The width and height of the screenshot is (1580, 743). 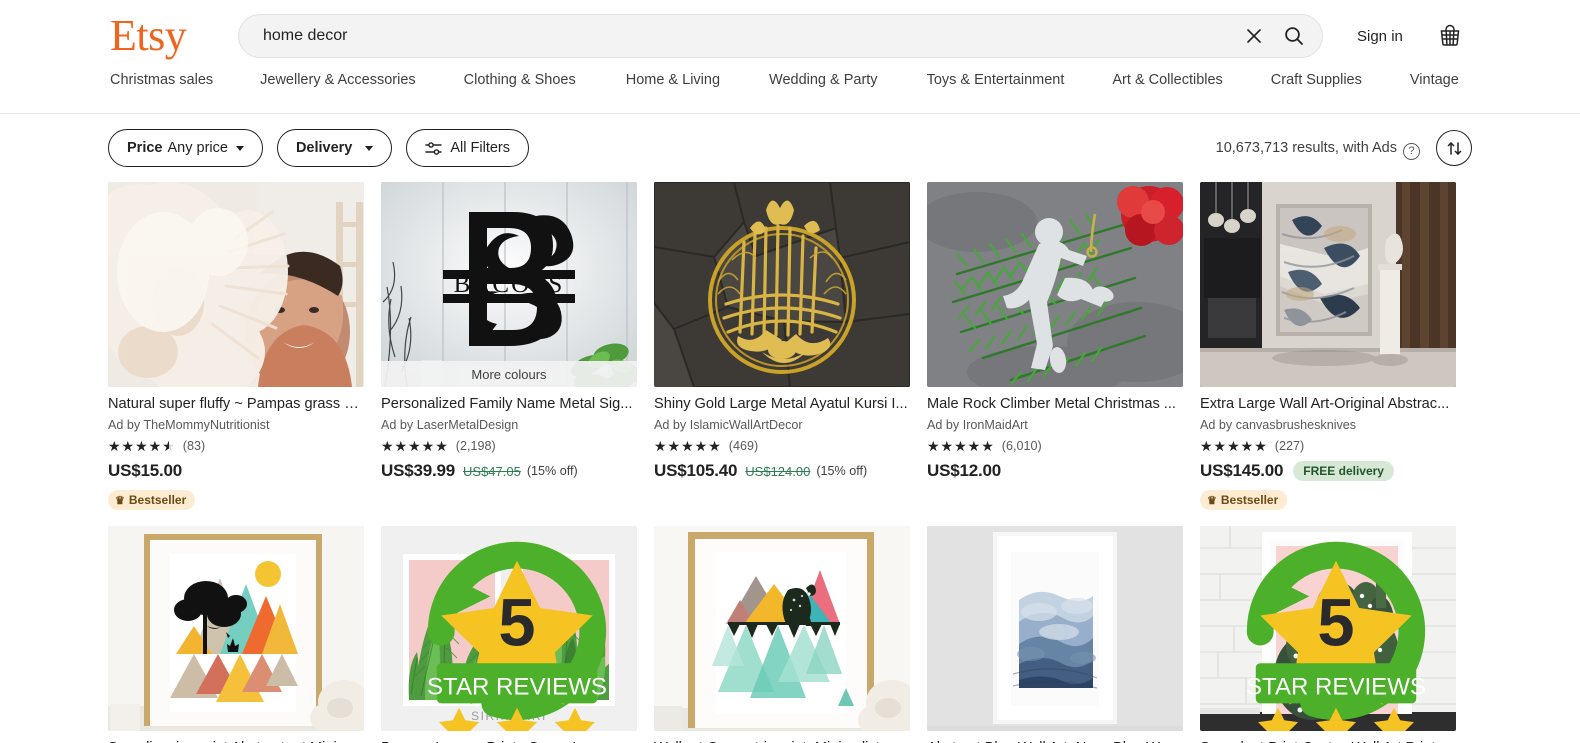 I want to click on product-ad-by: Ad by TheMommyNutritionist, so click(x=189, y=425).